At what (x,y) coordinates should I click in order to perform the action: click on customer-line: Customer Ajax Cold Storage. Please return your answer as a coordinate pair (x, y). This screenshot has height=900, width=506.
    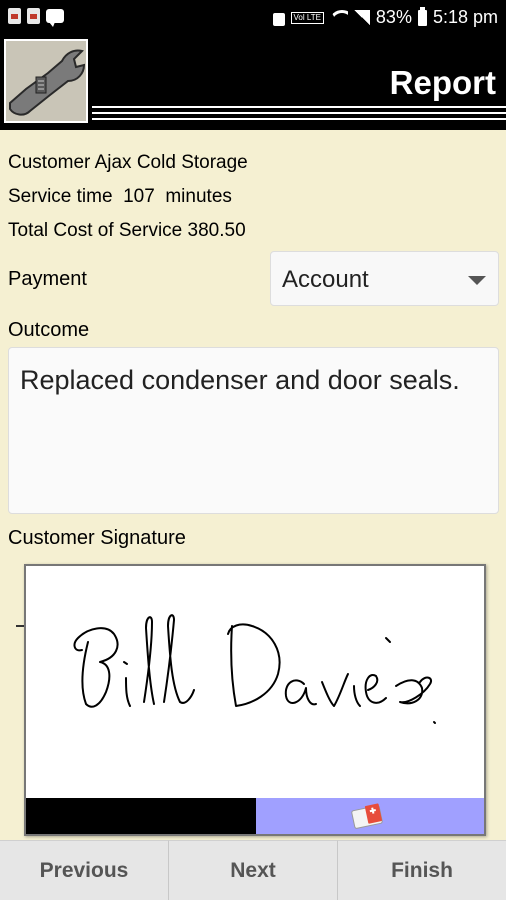
    Looking at the image, I should click on (128, 163).